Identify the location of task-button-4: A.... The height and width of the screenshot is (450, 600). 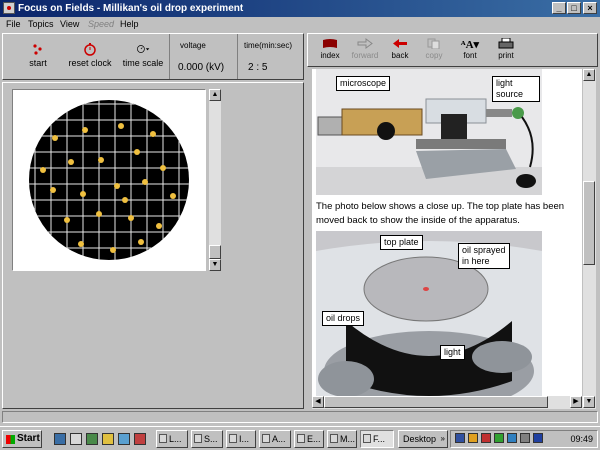
(275, 439).